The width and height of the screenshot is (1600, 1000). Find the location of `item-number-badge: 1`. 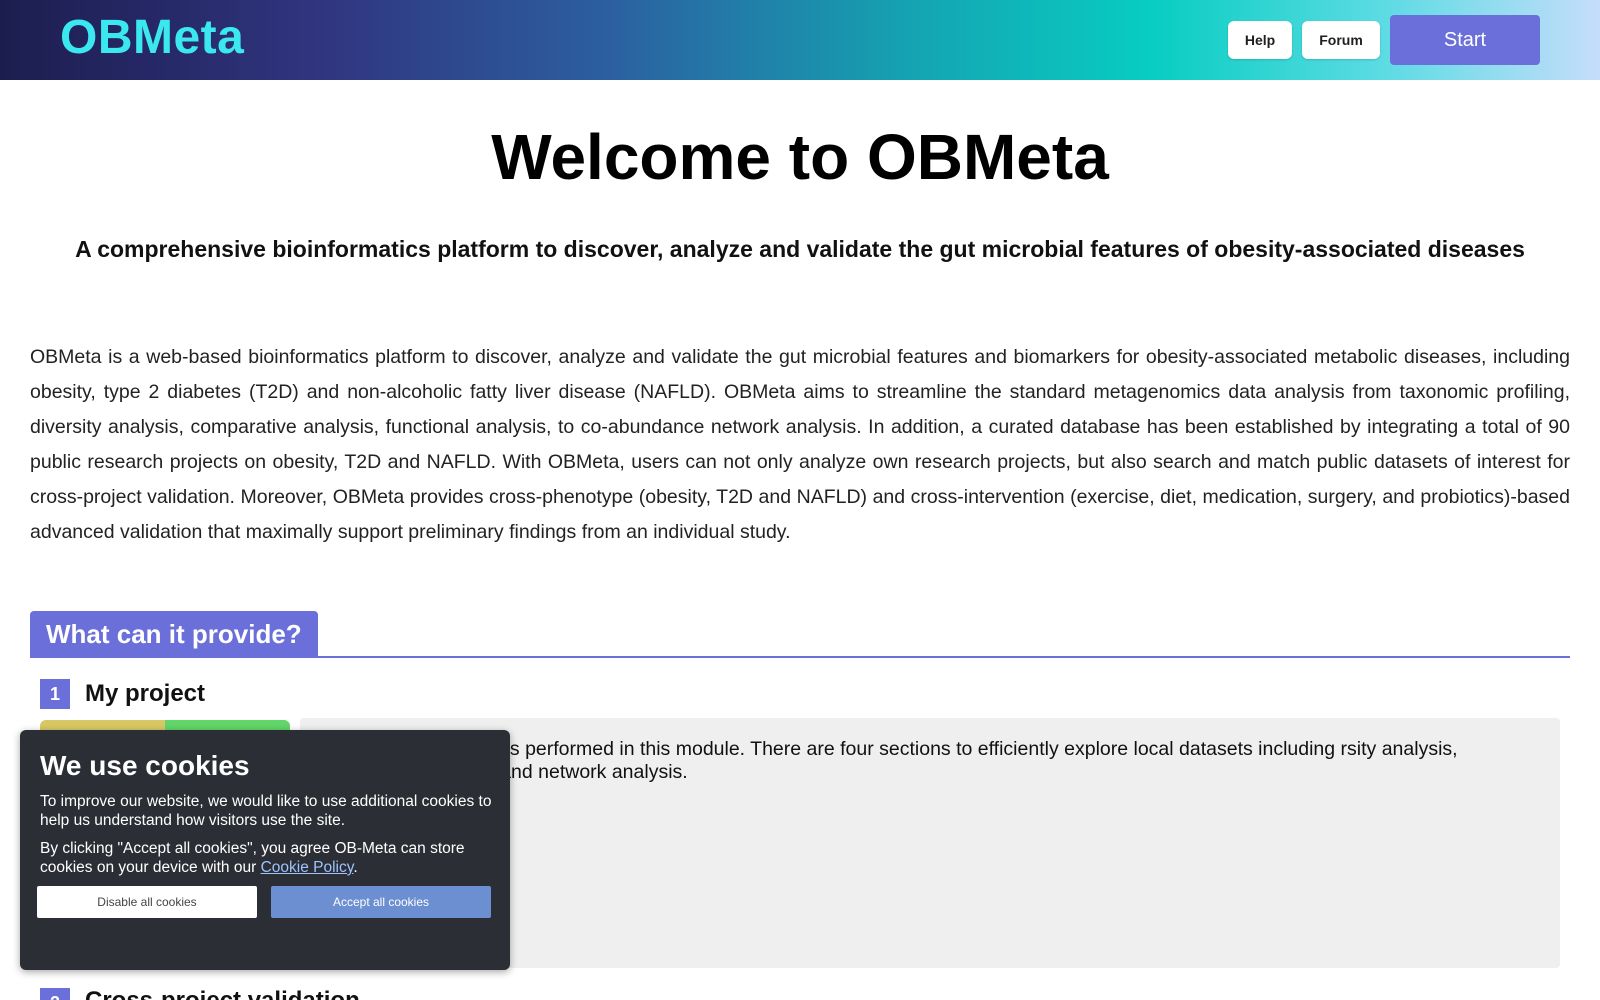

item-number-badge: 1 is located at coordinates (55, 694).